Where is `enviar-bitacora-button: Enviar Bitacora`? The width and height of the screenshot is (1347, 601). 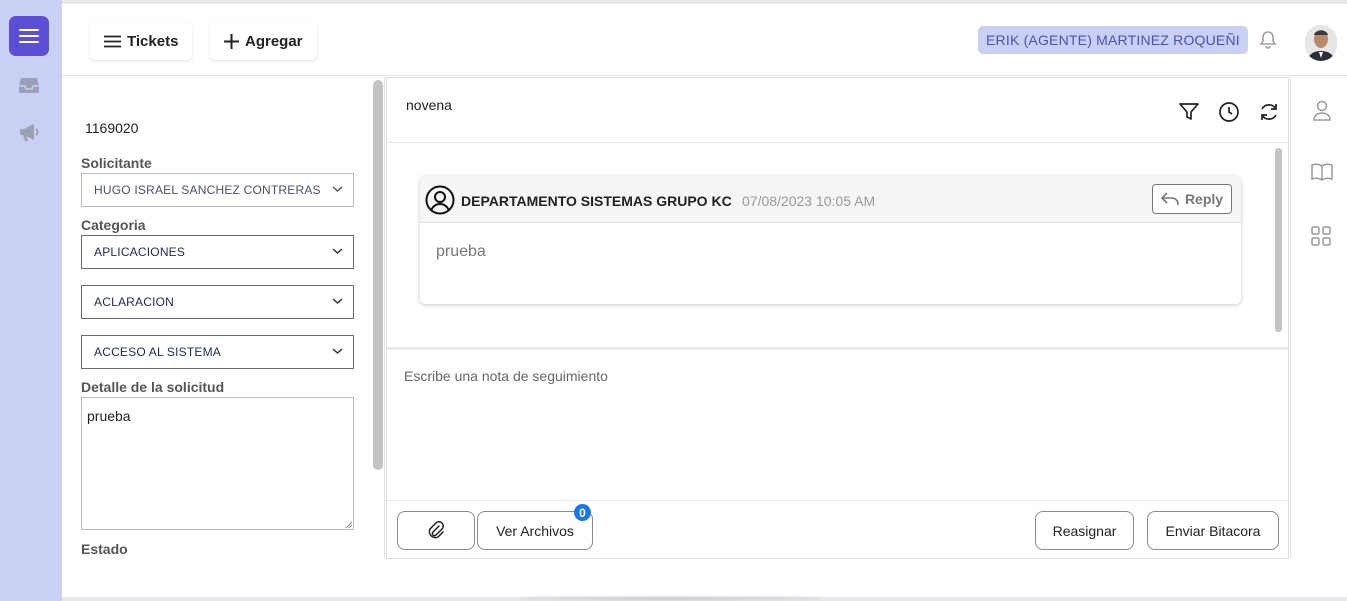 enviar-bitacora-button: Enviar Bitacora is located at coordinates (1213, 530).